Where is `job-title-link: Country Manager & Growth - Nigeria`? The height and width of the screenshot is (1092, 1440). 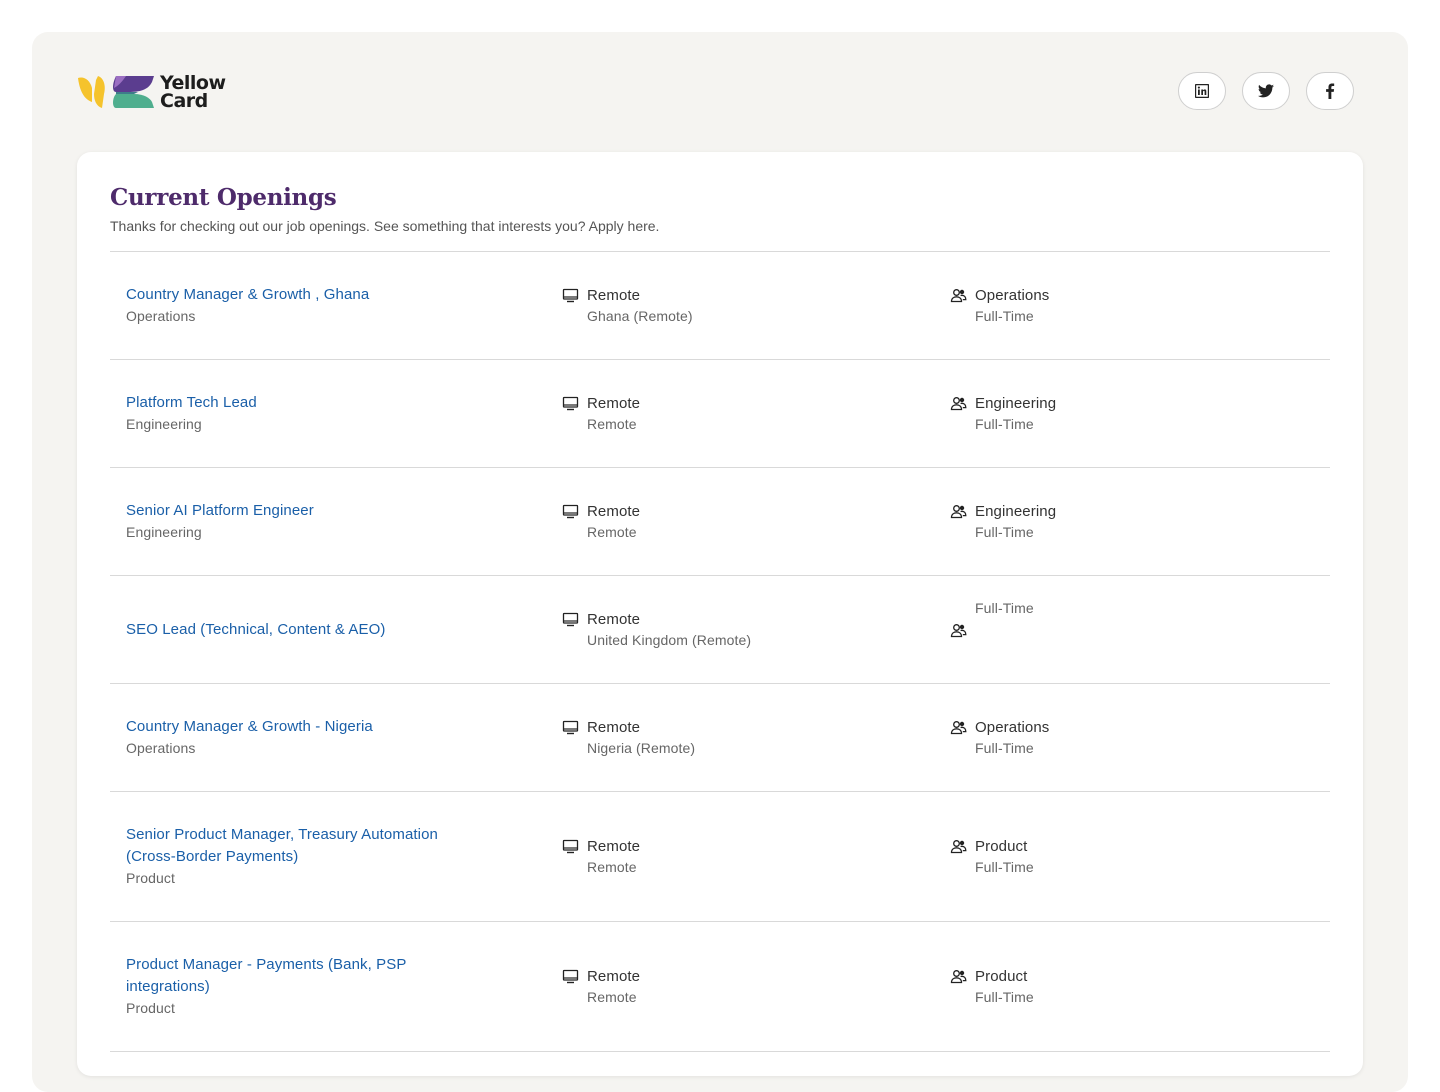
job-title-link: Country Manager & Growth - Nigeria is located at coordinates (306, 727).